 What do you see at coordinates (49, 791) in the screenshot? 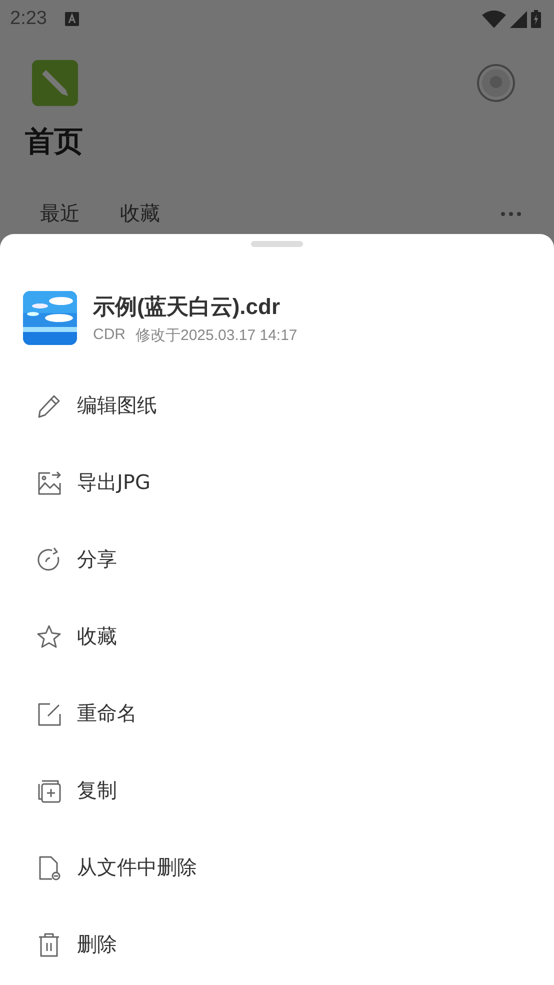
I see `copy-icon` at bounding box center [49, 791].